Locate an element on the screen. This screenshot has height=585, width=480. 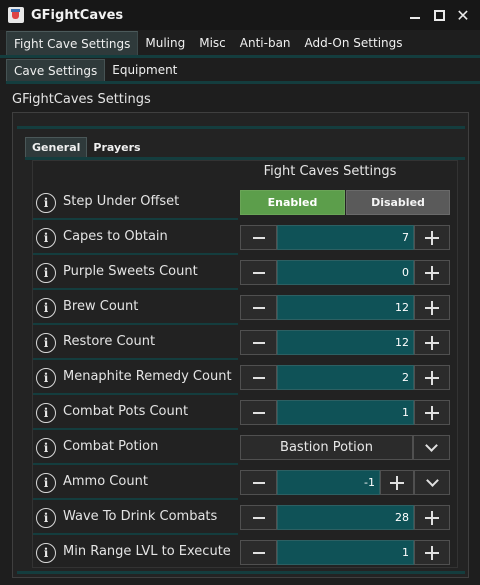
setting-row-min-range: i Min Range LVL to Execute 1 is located at coordinates (245, 554).